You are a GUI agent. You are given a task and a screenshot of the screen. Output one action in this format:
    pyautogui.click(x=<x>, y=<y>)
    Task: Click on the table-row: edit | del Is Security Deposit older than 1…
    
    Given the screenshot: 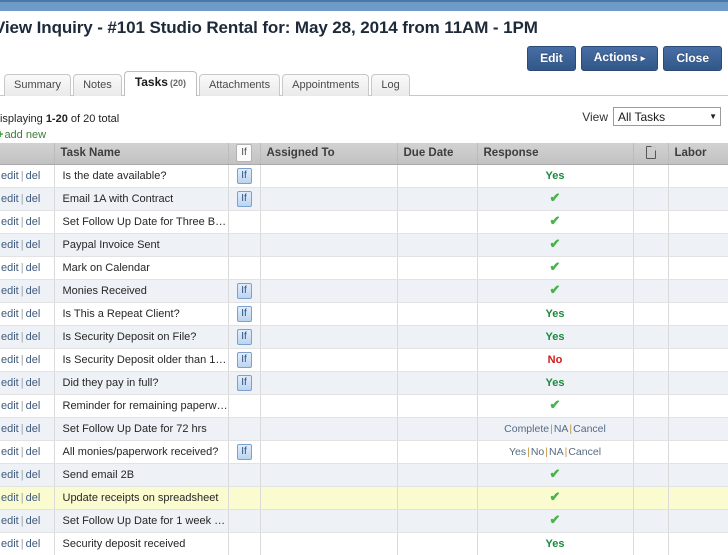 What is the action you would take?
    pyautogui.click(x=364, y=360)
    